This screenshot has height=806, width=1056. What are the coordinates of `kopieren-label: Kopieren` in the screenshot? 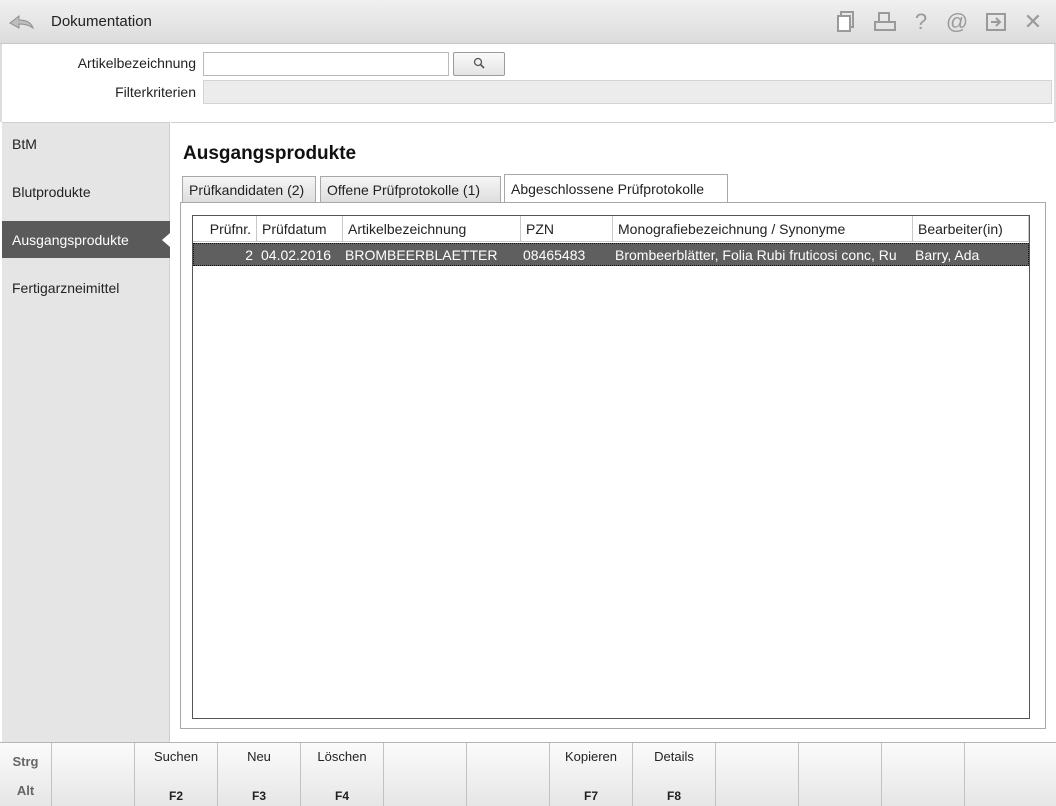 It's located at (591, 756).